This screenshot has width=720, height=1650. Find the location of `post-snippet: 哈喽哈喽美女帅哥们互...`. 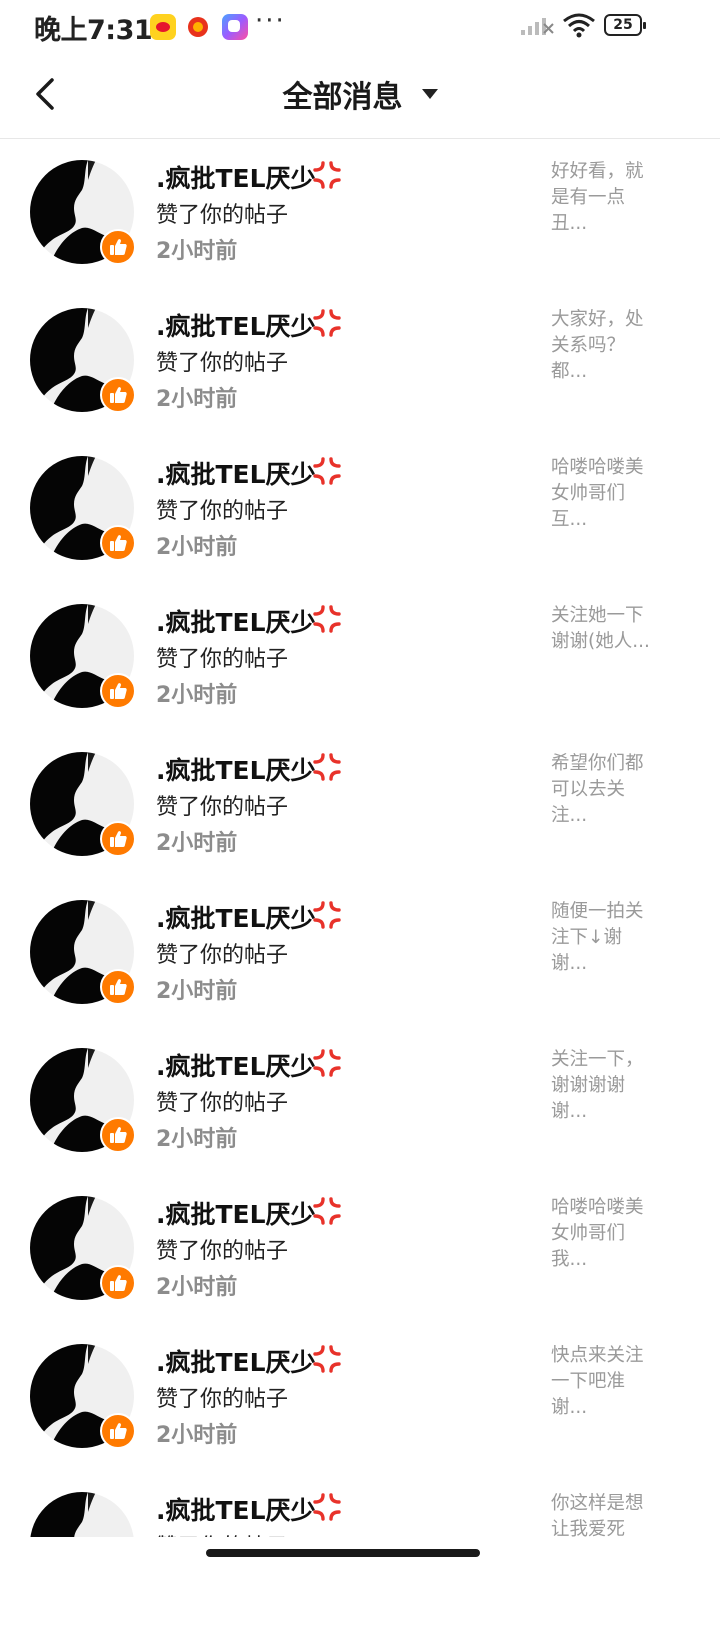

post-snippet: 哈喽哈喽美女帅哥们互... is located at coordinates (603, 494).